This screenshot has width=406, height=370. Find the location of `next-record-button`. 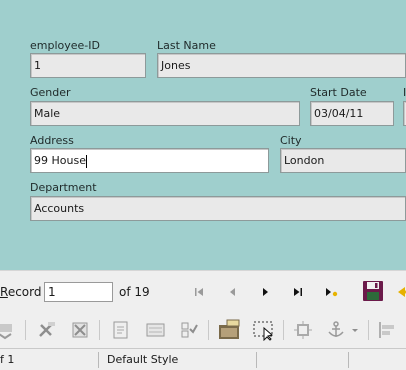

next-record-button is located at coordinates (265, 292).